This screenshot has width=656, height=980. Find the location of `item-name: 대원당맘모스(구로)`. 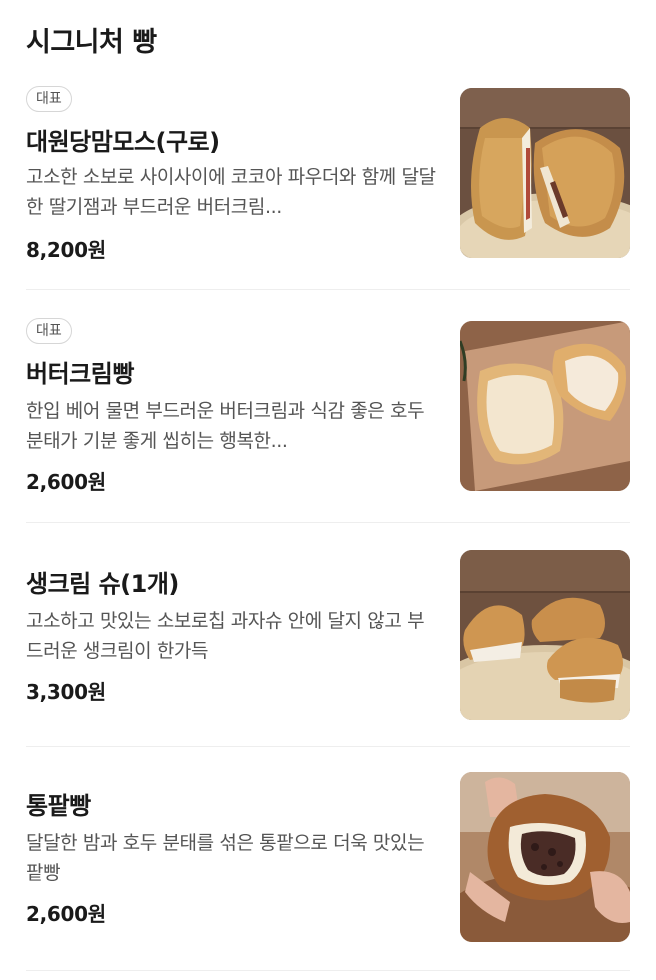

item-name: 대원당맘모스(구로) is located at coordinates (123, 142).